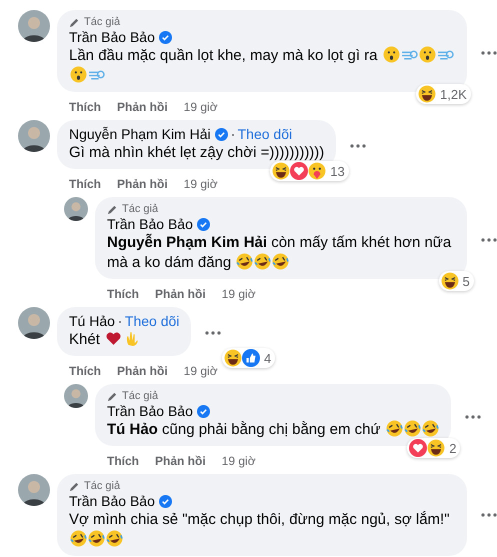 The width and height of the screenshot is (497, 557). What do you see at coordinates (309, 171) in the screenshot?
I see `reaction-summary: 13` at bounding box center [309, 171].